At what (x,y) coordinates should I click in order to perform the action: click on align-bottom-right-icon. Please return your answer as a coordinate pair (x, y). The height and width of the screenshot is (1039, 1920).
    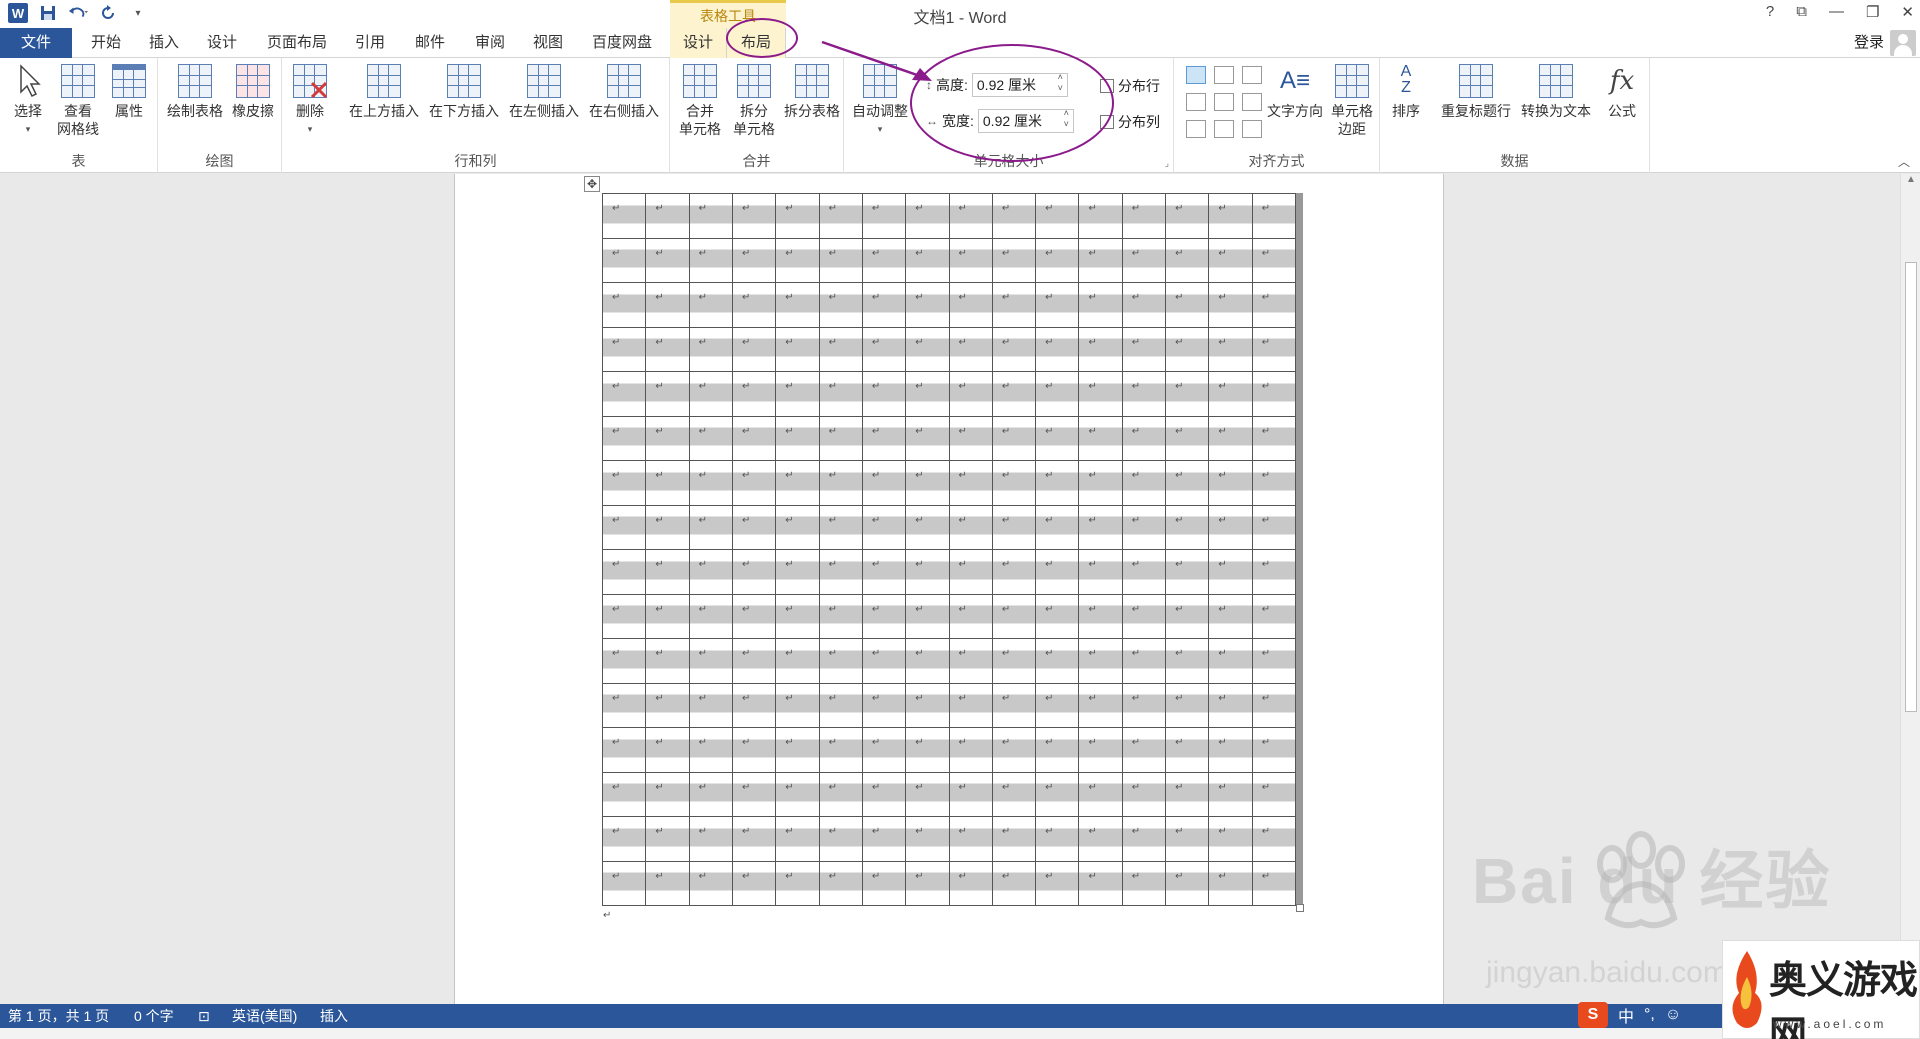
    Looking at the image, I should click on (1252, 129).